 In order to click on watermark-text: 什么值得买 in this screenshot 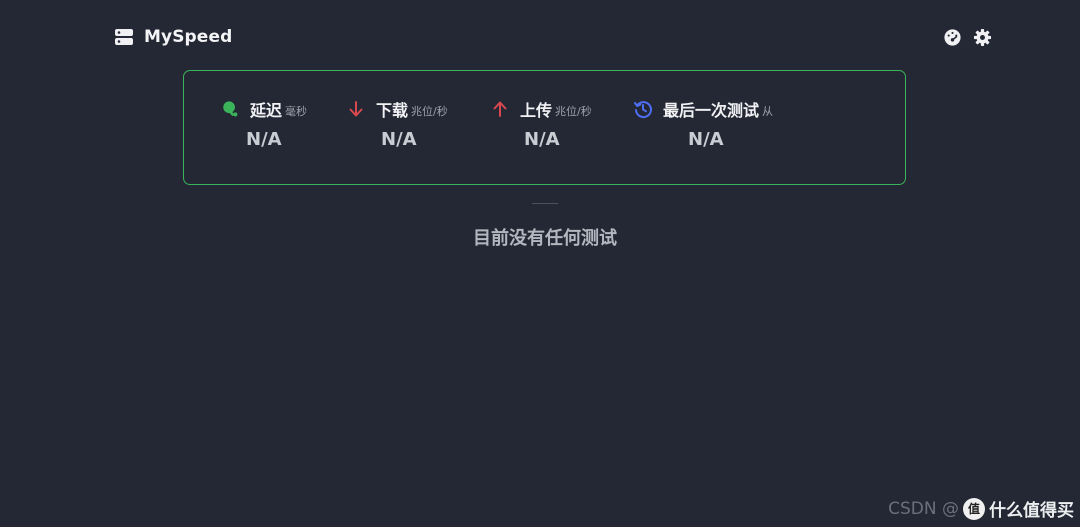, I will do `click(1031, 511)`.